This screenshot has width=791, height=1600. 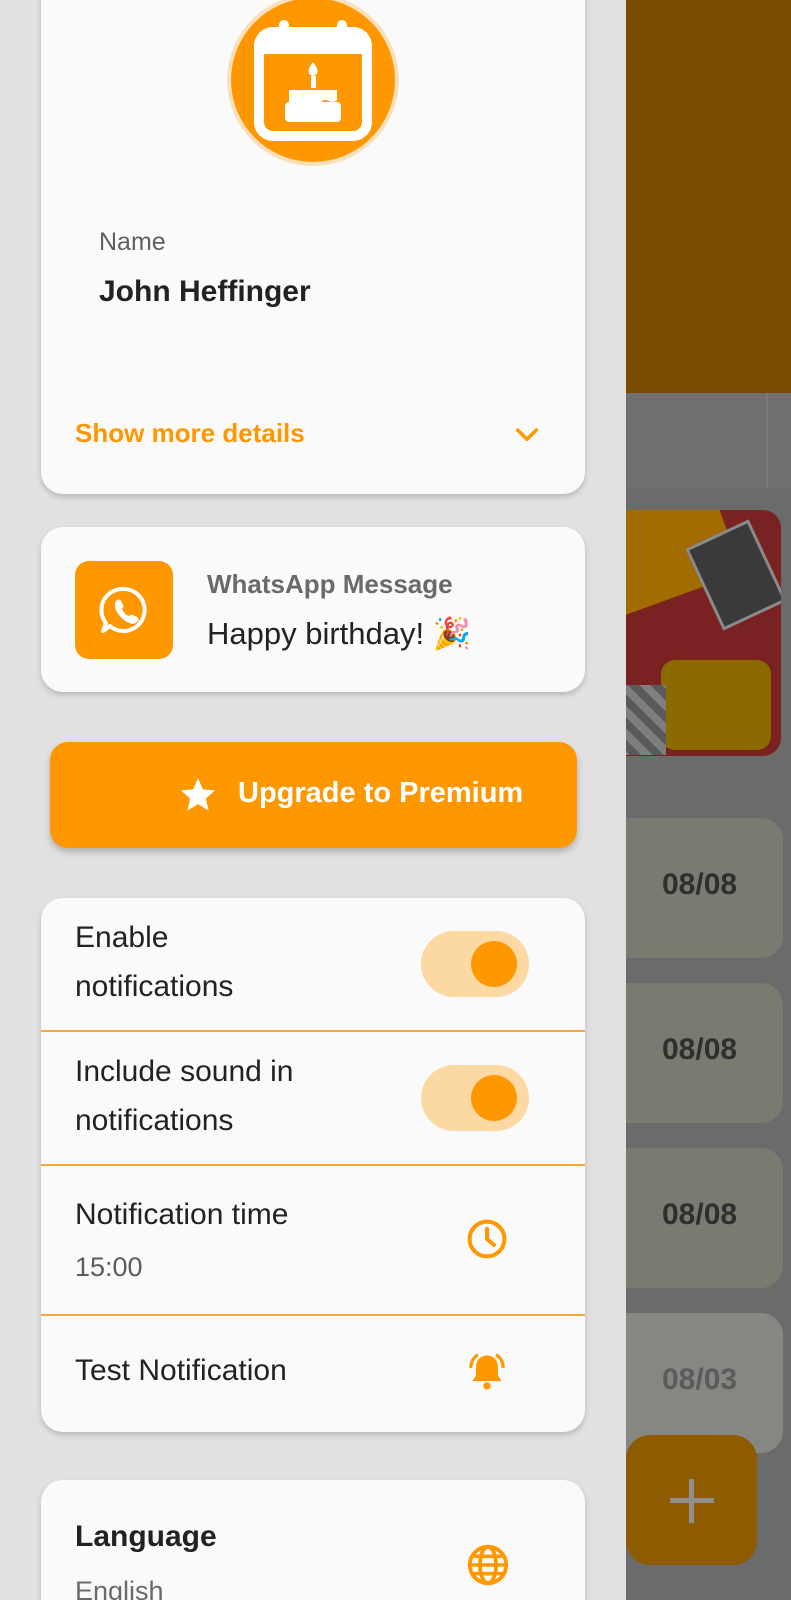 I want to click on language-value: English, so click(x=119, y=1588).